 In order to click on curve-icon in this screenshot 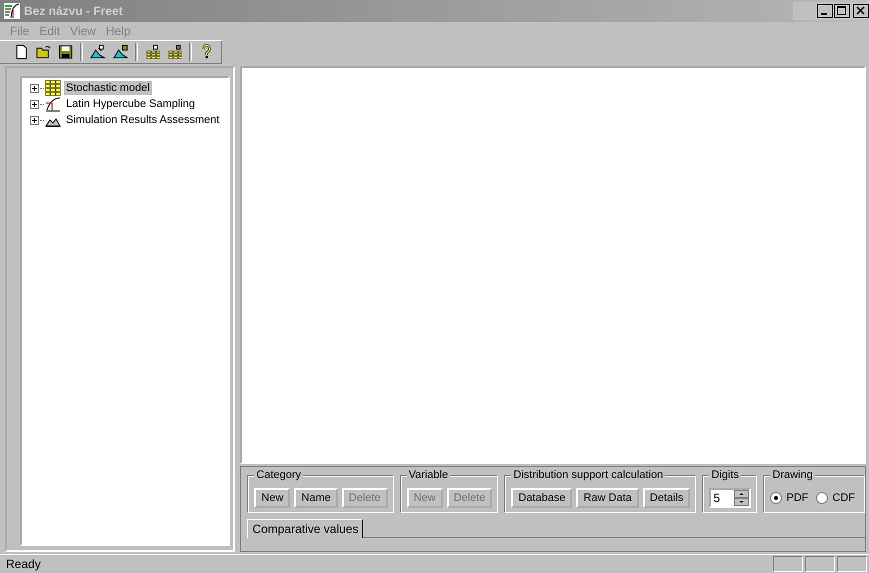, I will do `click(53, 104)`.